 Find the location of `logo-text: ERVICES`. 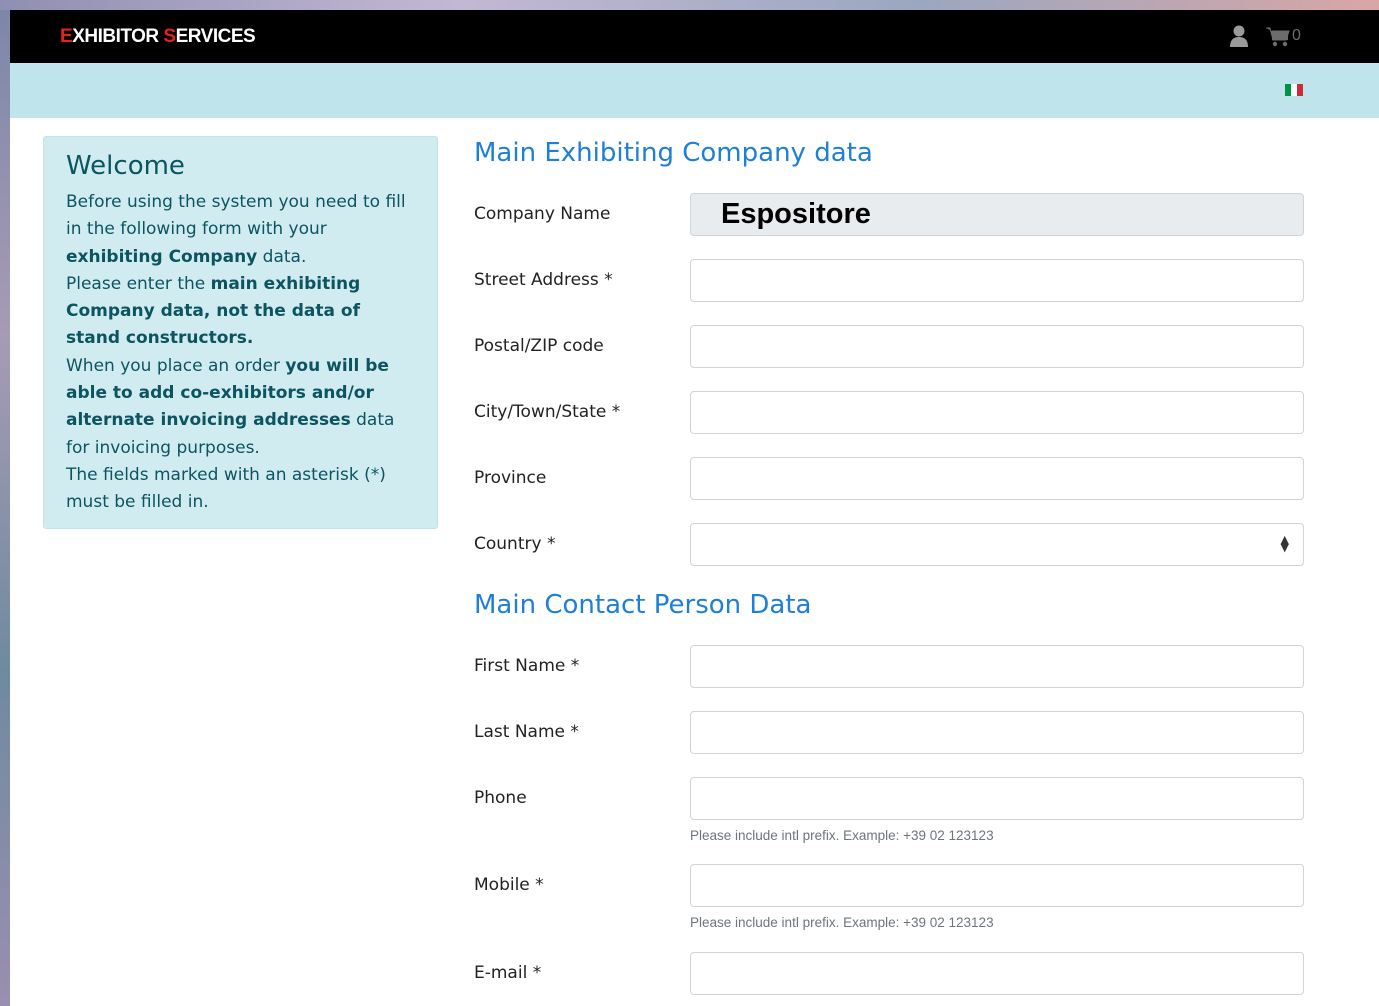

logo-text: ERVICES is located at coordinates (215, 36).